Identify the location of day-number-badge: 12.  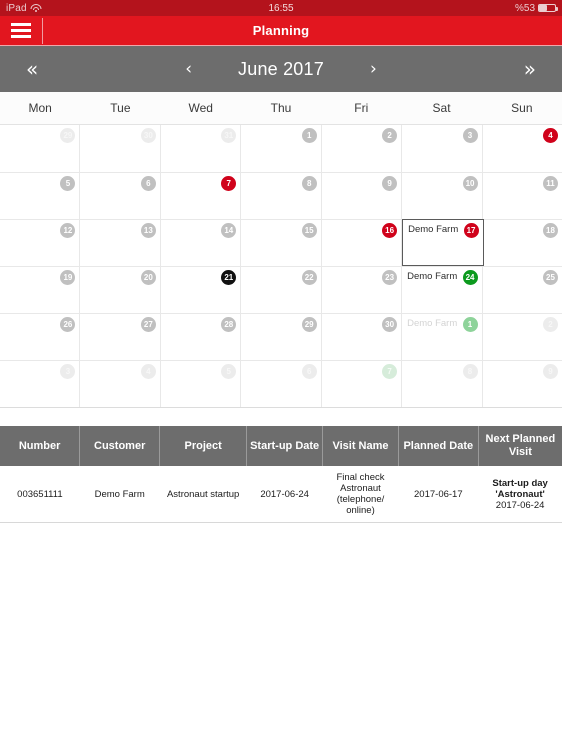
(68, 230).